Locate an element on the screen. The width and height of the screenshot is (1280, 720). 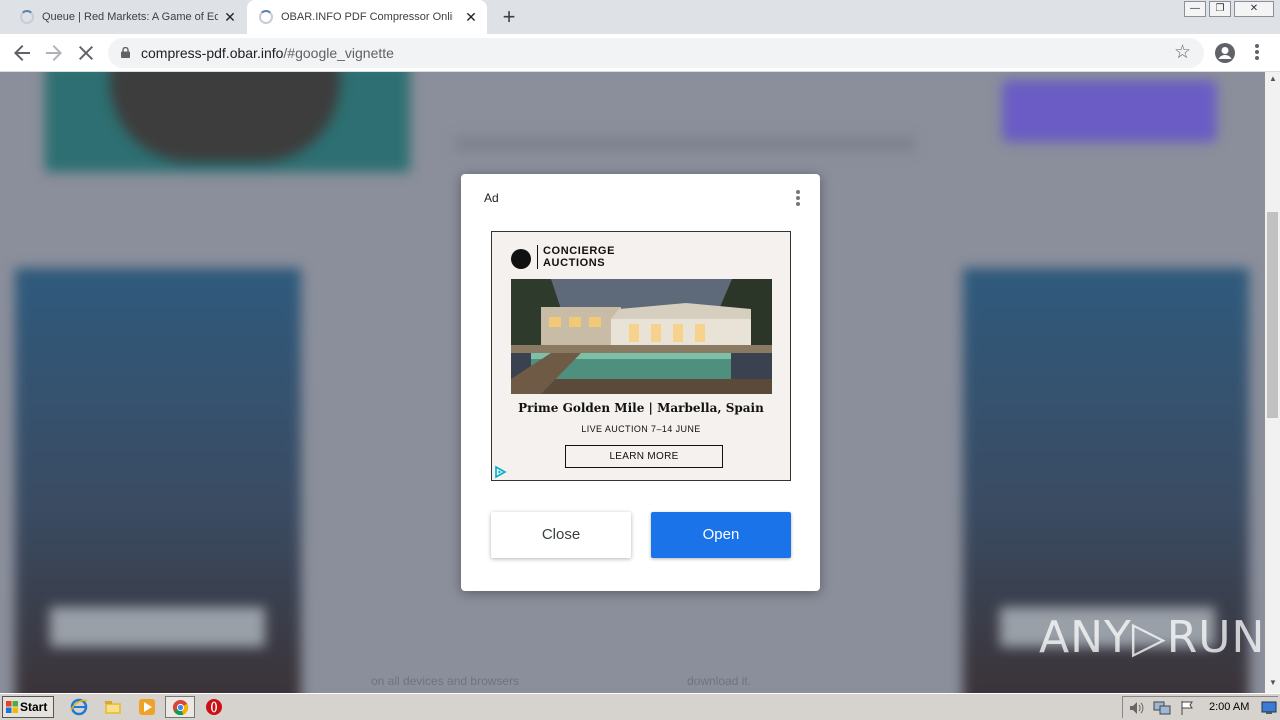
ad-subline: LIVE AUCTION 7–14 JUNE is located at coordinates (641, 429).